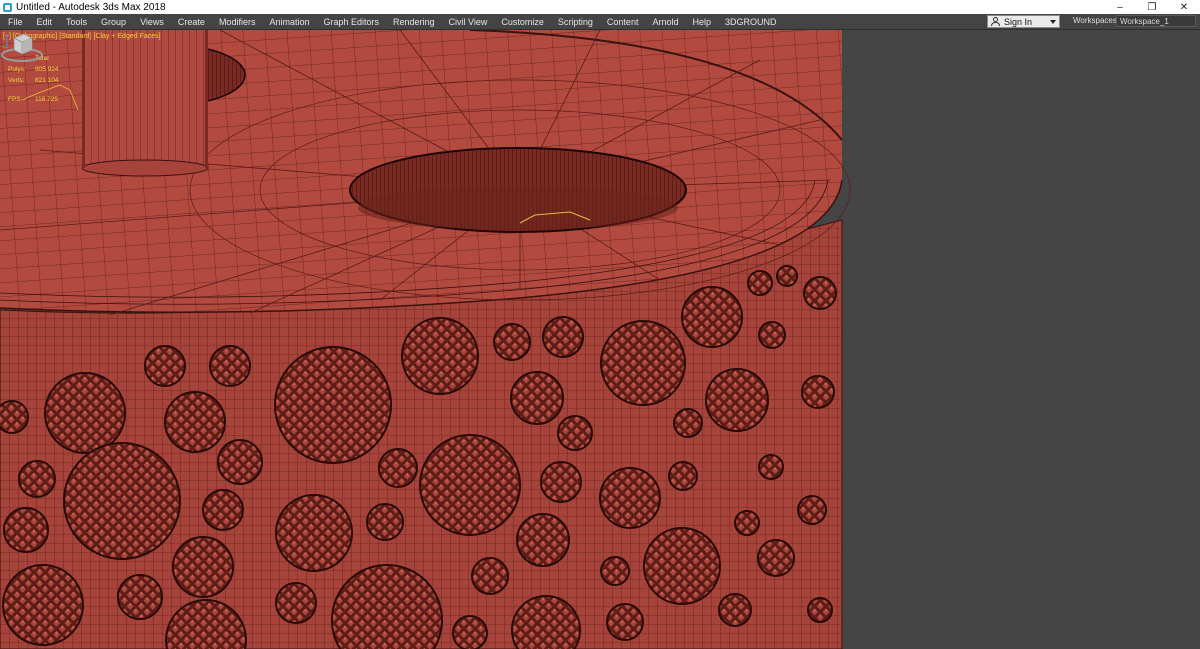 The image size is (1200, 649). What do you see at coordinates (191, 22) in the screenshot?
I see `menu-create: Create` at bounding box center [191, 22].